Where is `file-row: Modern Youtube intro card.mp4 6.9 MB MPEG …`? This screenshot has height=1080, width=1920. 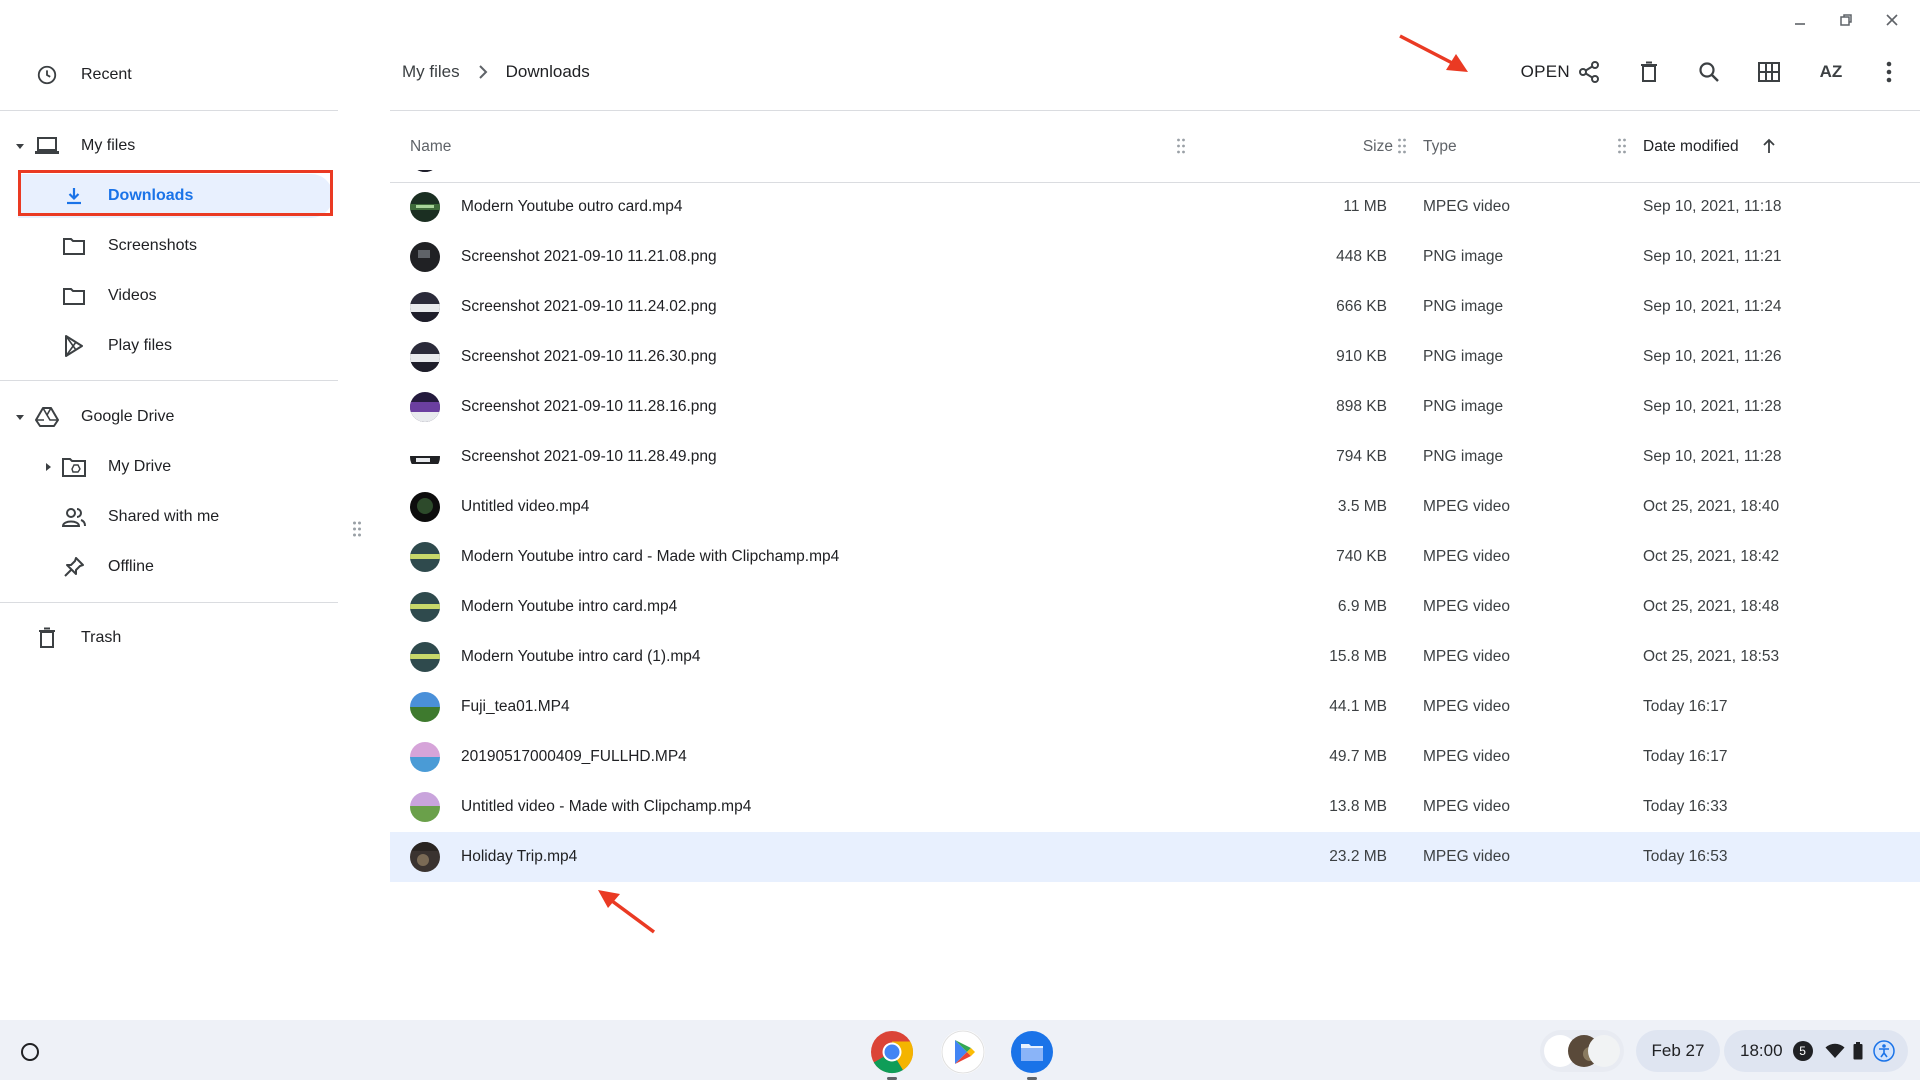 file-row: Modern Youtube intro card.mp4 6.9 MB MPEG … is located at coordinates (1155, 607).